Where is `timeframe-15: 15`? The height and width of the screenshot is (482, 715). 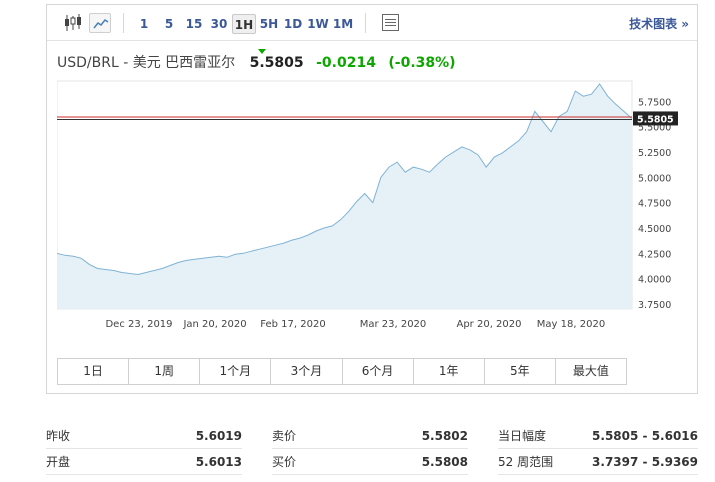
timeframe-15: 15 is located at coordinates (194, 24).